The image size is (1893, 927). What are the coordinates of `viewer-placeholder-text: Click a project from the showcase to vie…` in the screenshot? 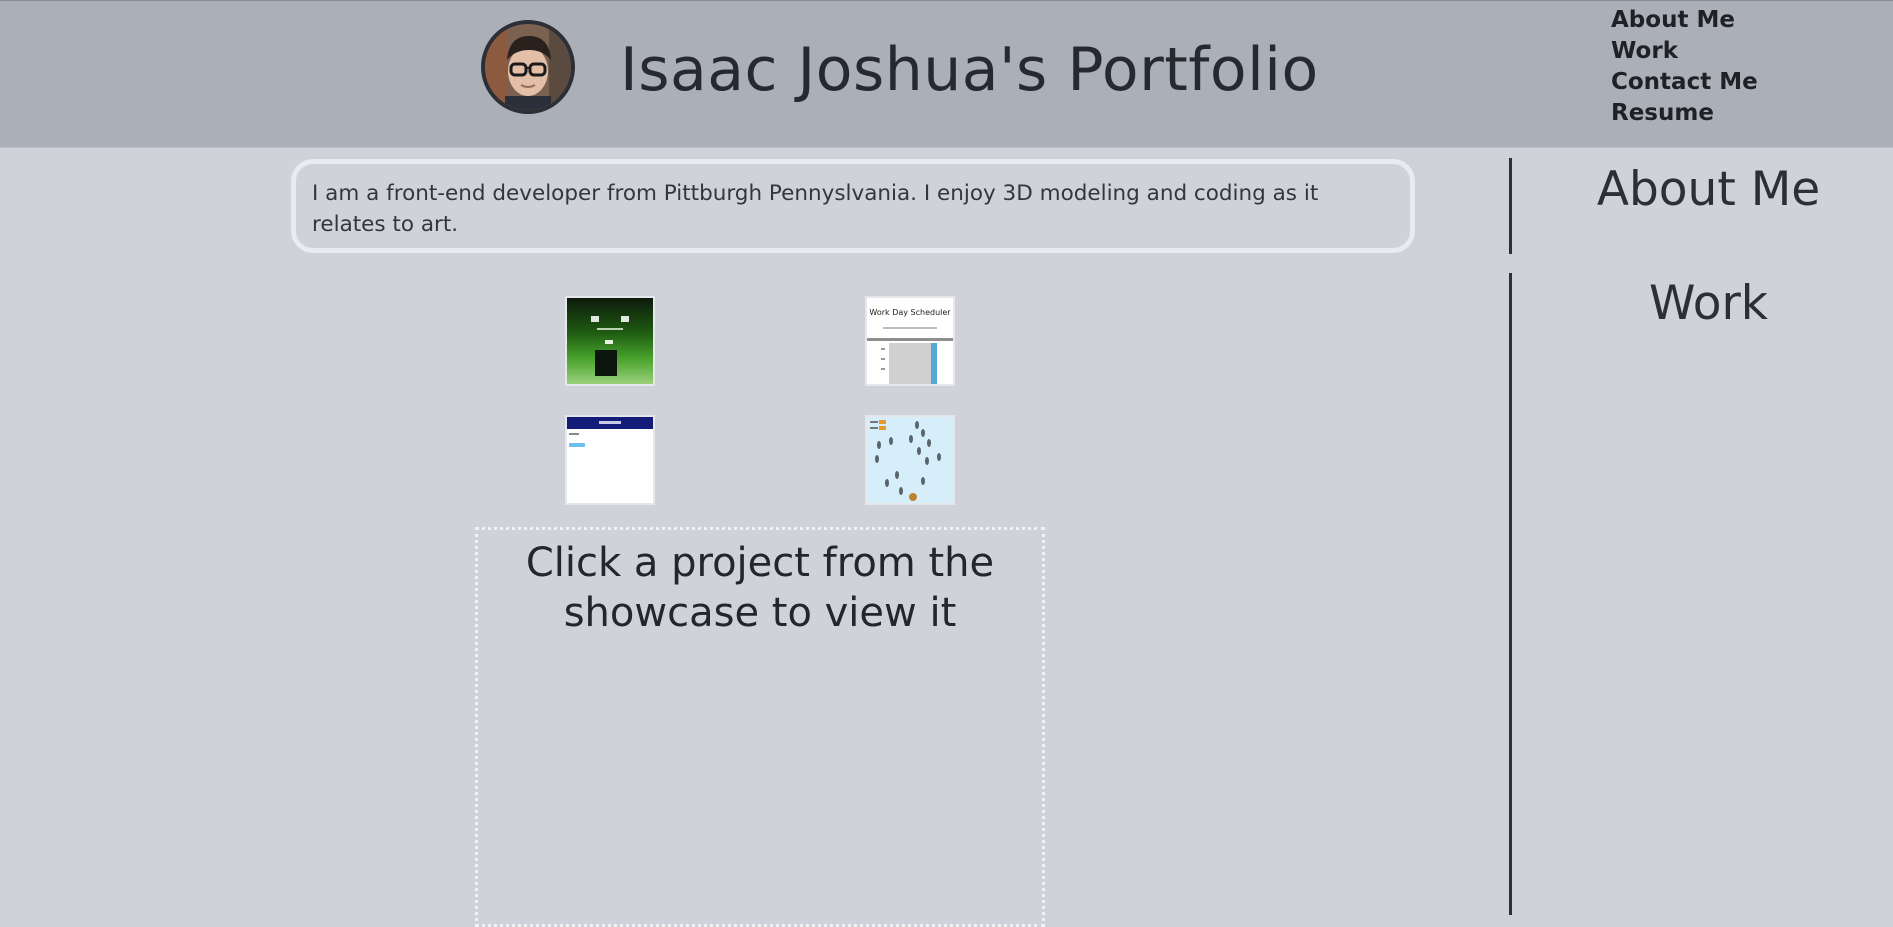 It's located at (760, 588).